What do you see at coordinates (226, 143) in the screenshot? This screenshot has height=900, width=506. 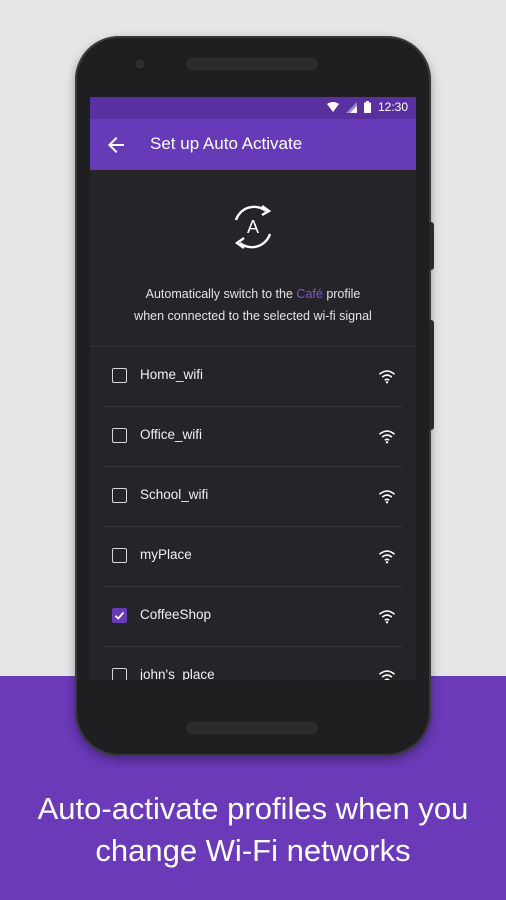 I see `app-title: Set up Auto Activate` at bounding box center [226, 143].